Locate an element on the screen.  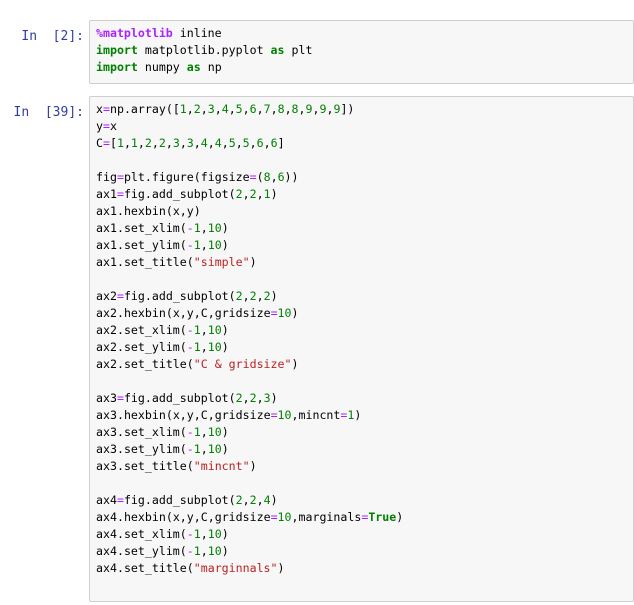
code-line: ax4.set_xlim(-1,10) is located at coordinates (249, 534).